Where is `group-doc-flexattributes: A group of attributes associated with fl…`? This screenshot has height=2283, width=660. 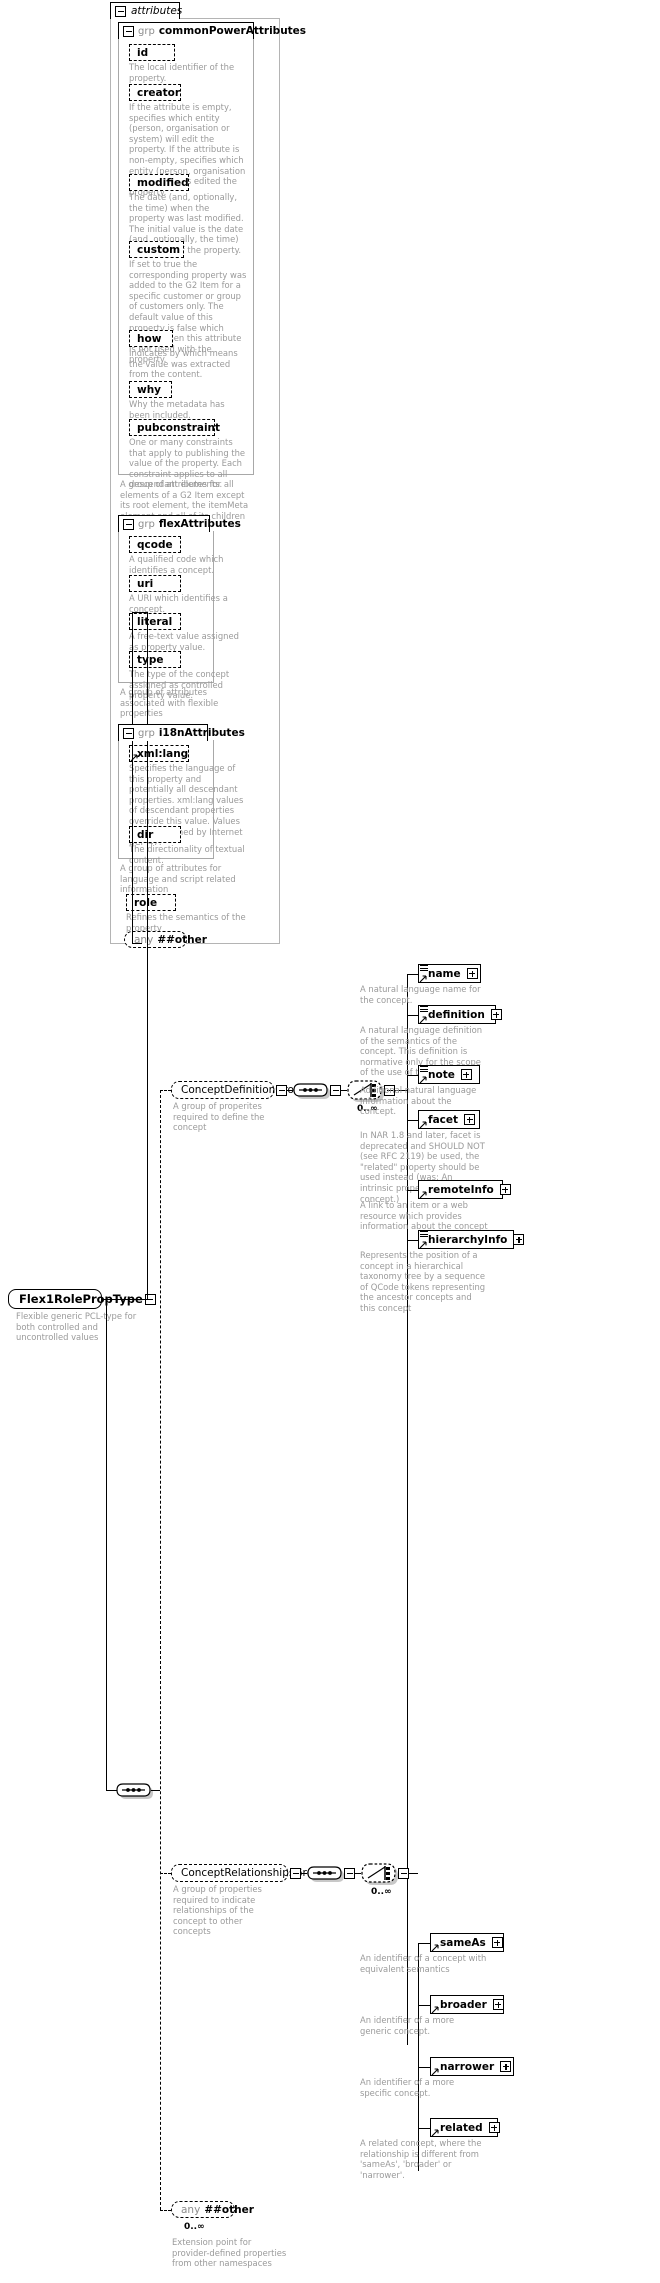 group-doc-flexattributes: A group of attributes associated with fl… is located at coordinates (169, 703).